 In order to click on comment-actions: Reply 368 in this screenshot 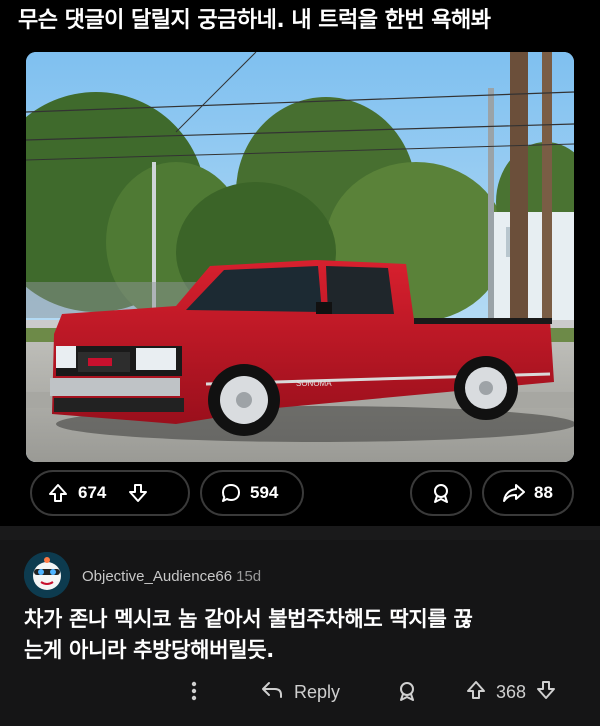, I will do `click(300, 693)`.